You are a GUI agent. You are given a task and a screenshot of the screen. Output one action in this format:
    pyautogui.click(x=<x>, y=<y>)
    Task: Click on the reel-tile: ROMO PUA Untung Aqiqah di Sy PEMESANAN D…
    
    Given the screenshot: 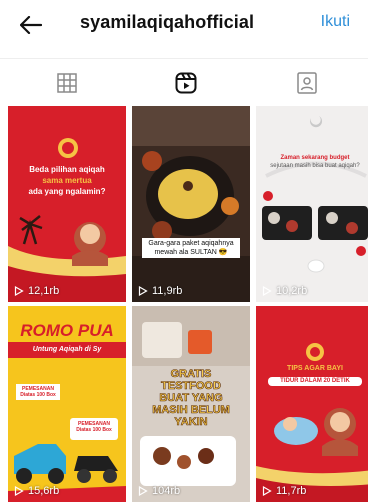 What is the action you would take?
    pyautogui.click(x=67, y=404)
    